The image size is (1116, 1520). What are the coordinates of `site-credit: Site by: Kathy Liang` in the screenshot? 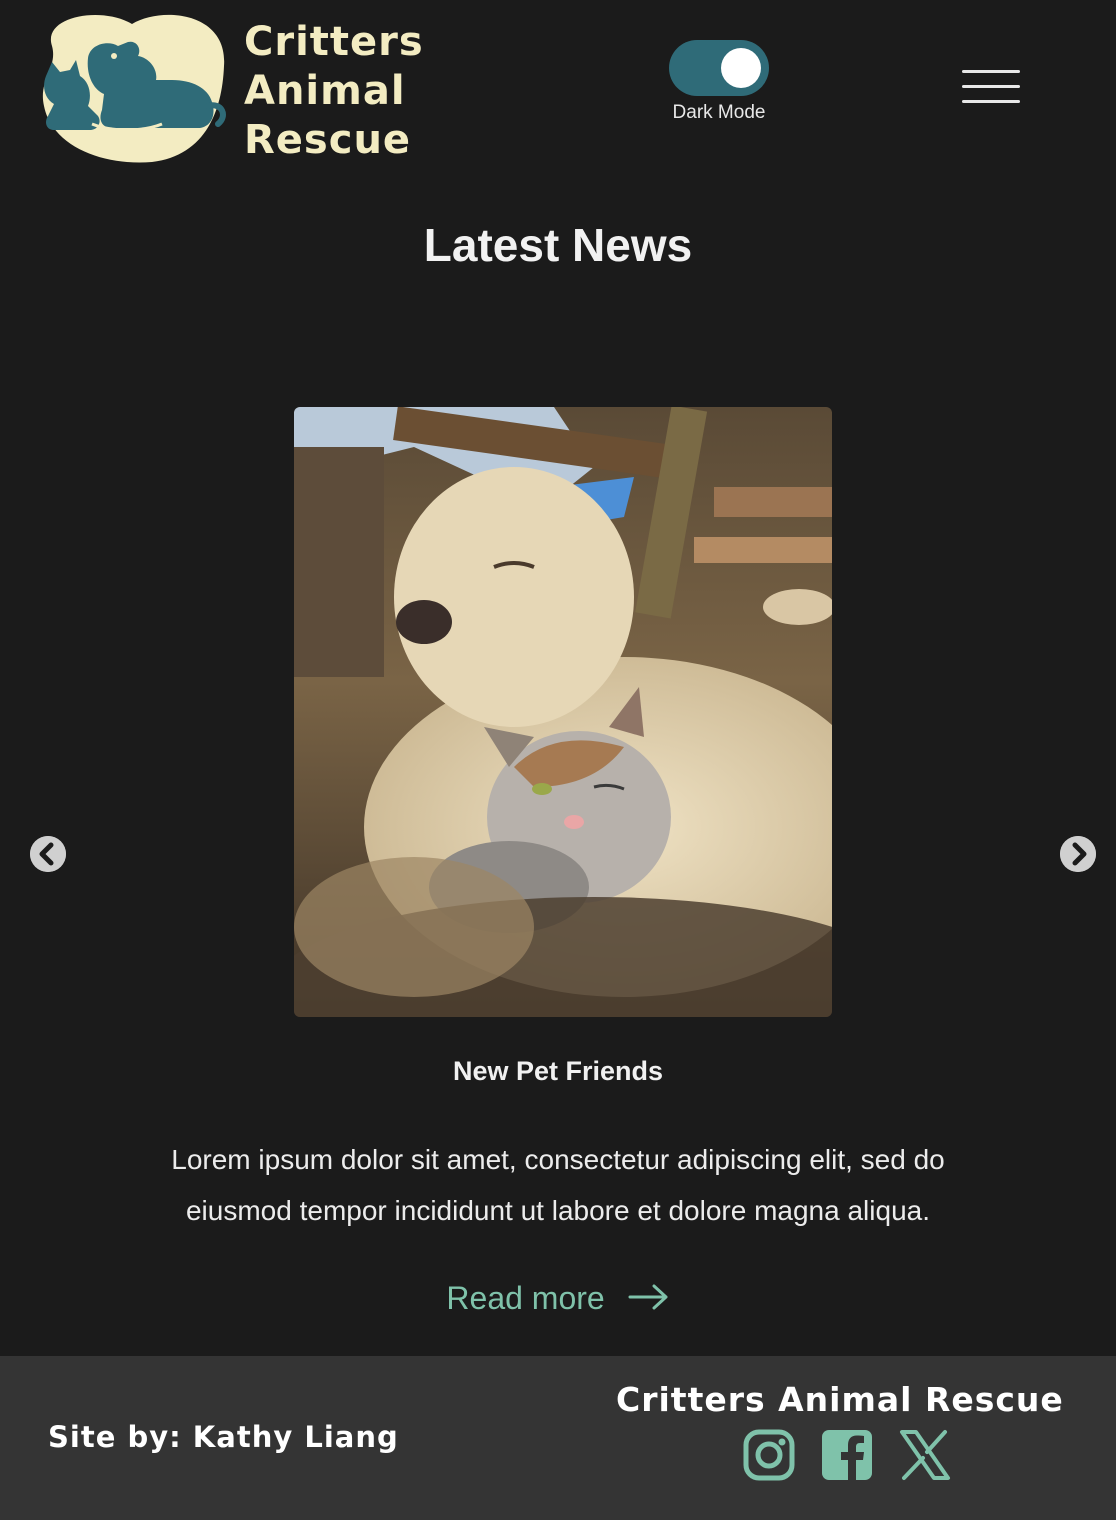 It's located at (223, 1437).